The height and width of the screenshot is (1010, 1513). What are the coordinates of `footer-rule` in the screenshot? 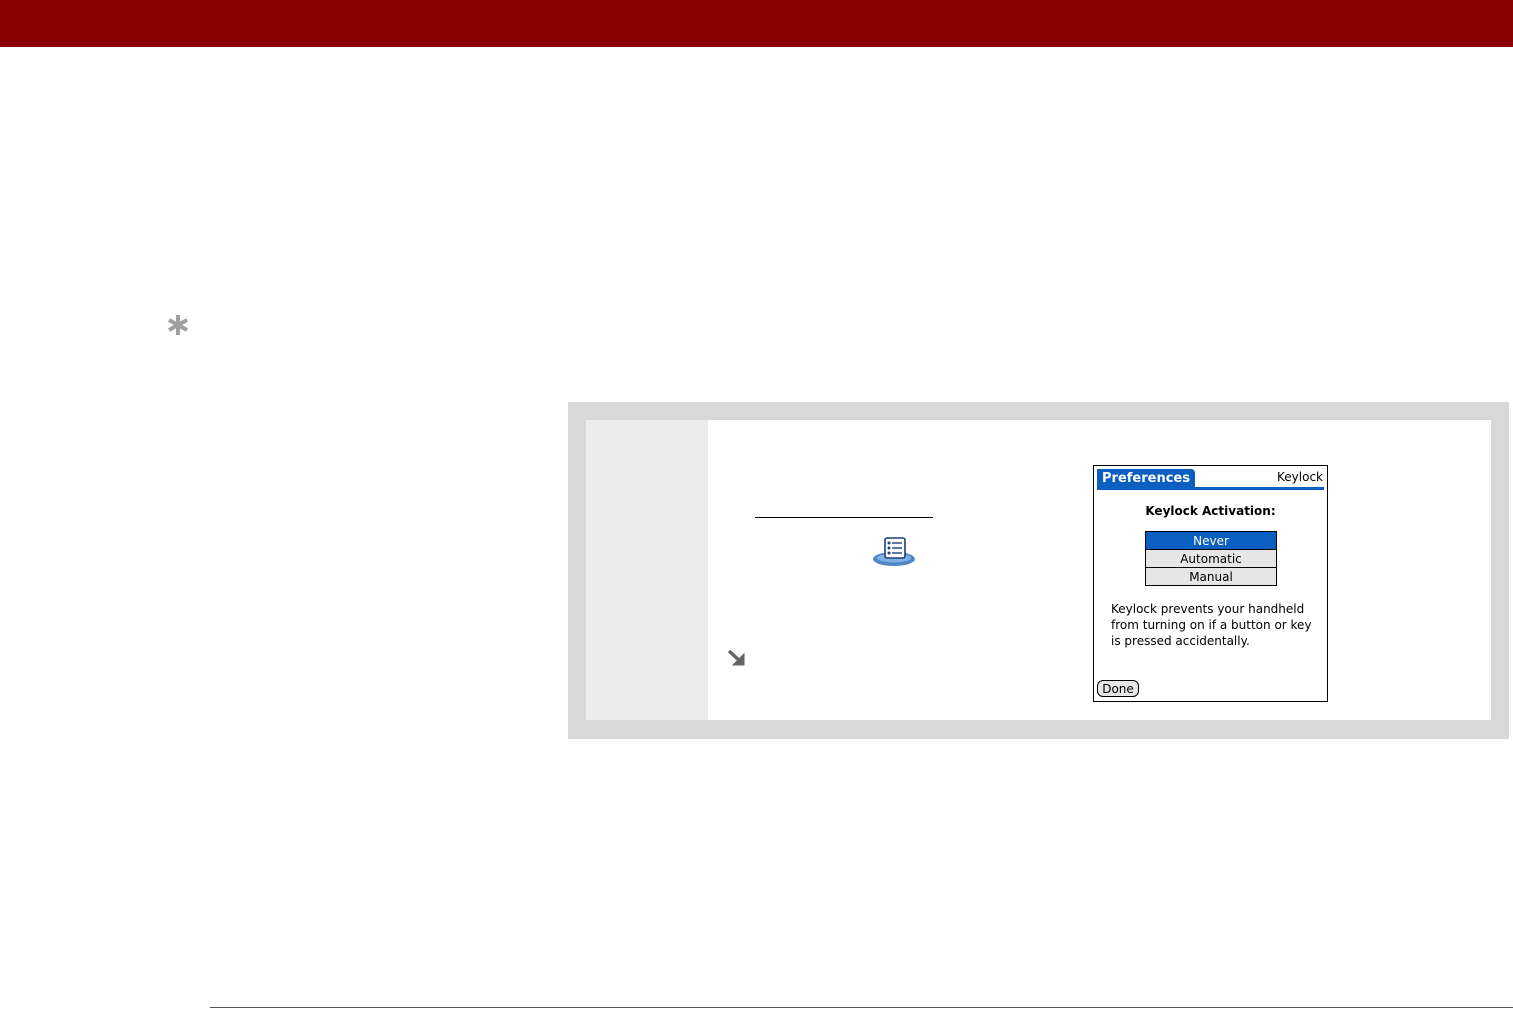 It's located at (861, 1007).